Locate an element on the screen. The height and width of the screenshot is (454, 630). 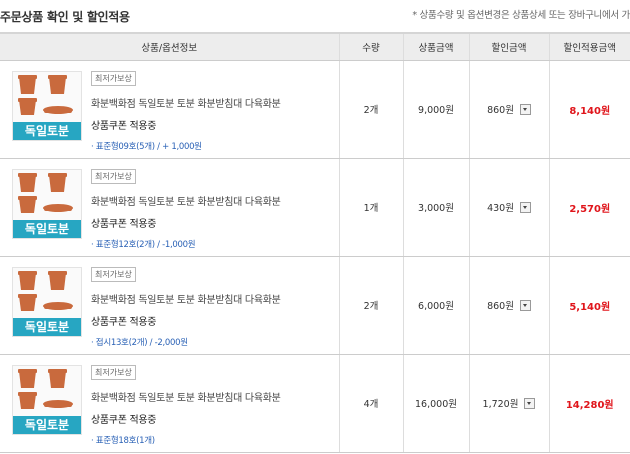
discount-cell: 430원 is located at coordinates (508, 207).